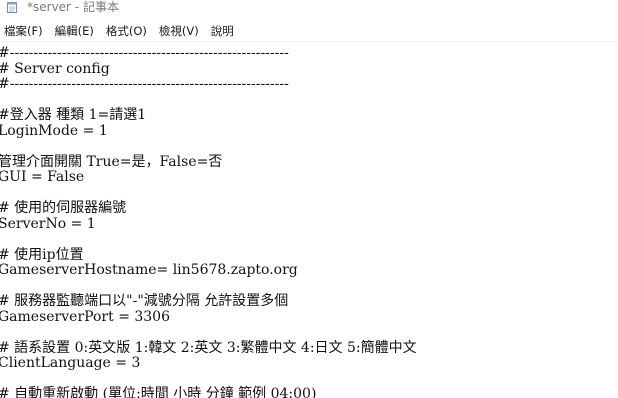 The image size is (618, 398). Describe the element at coordinates (73, 7) in the screenshot. I see `window-title: *server - 記事本` at that location.